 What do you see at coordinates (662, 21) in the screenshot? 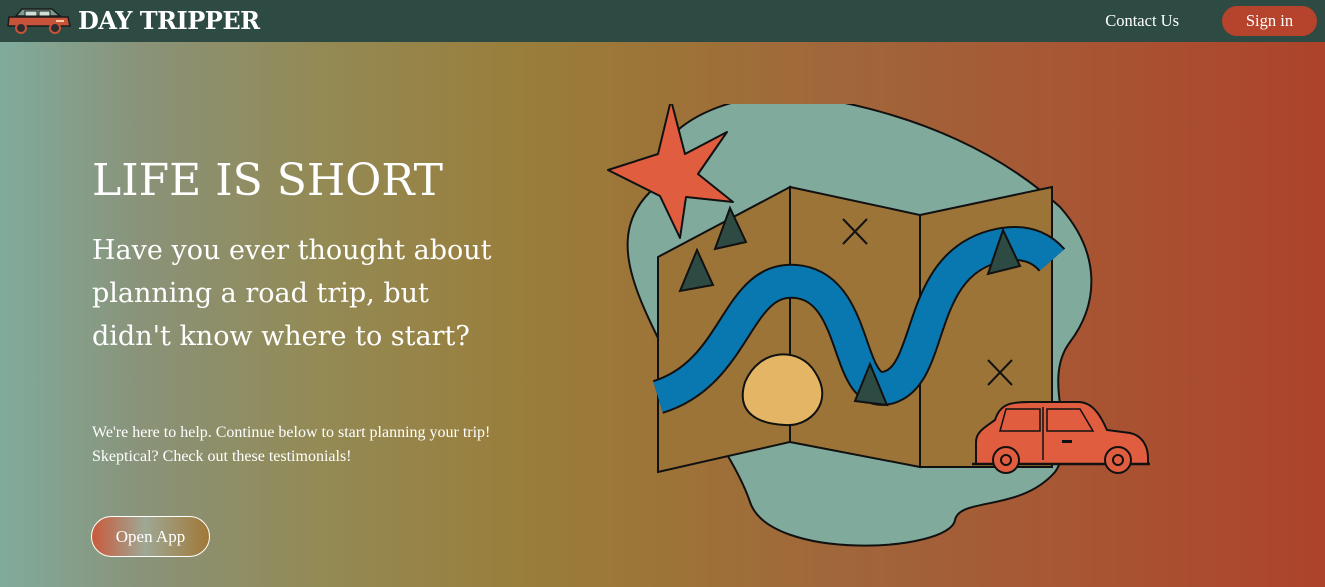
I see `navbar: DAY TRIPPER Contact Us Sign in` at bounding box center [662, 21].